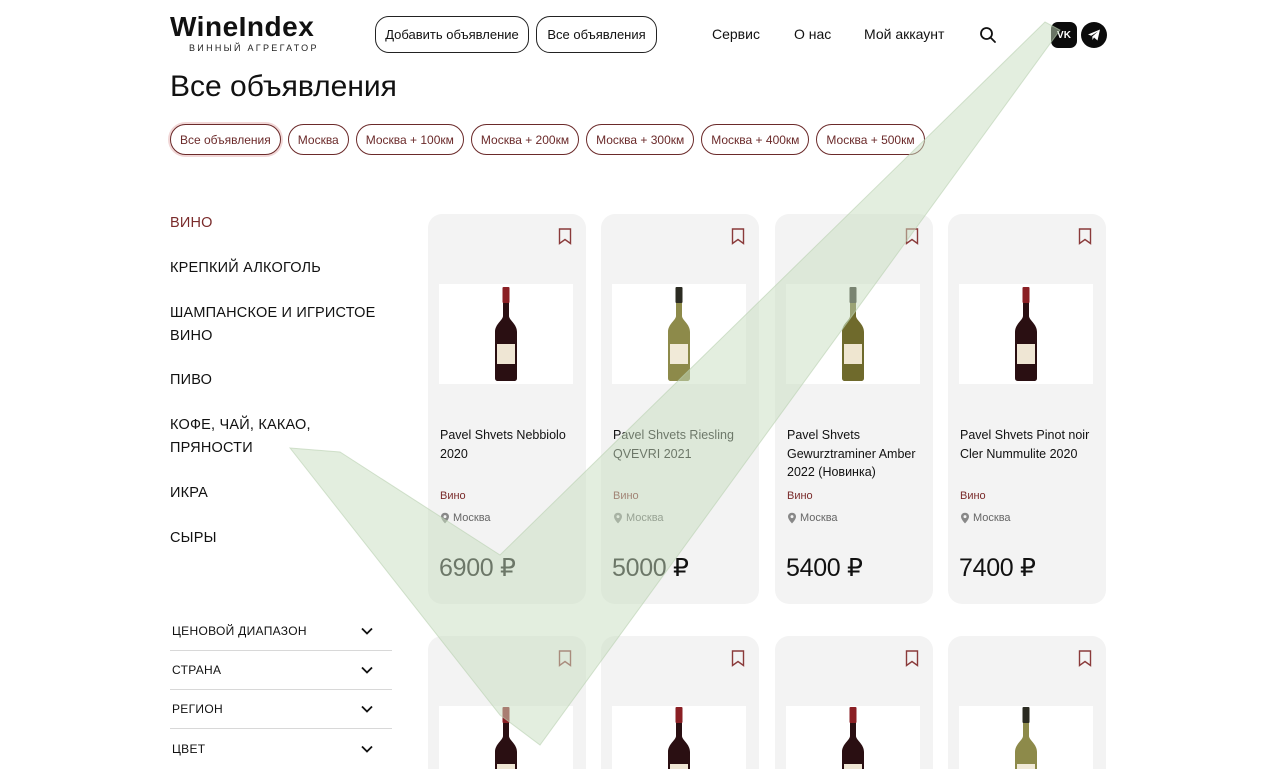 The width and height of the screenshot is (1280, 769). What do you see at coordinates (242, 26) in the screenshot?
I see `logo-wordmark: WineIndex` at bounding box center [242, 26].